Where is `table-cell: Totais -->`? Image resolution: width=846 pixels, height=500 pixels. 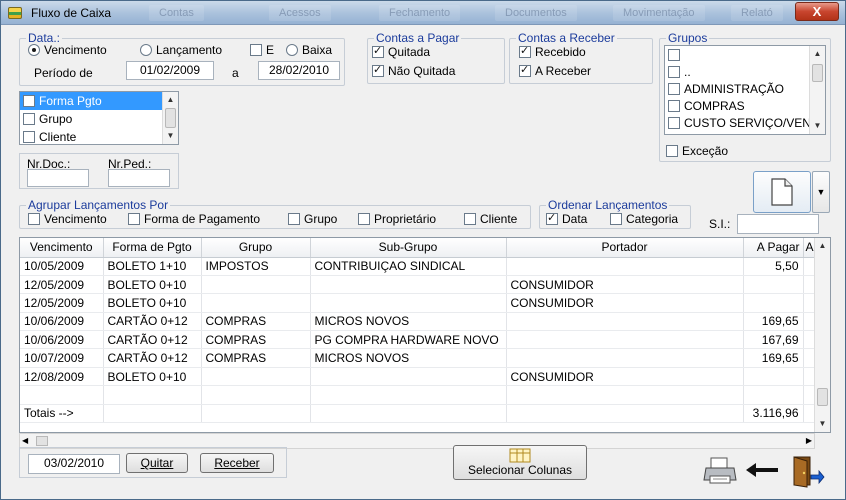 table-cell: Totais --> is located at coordinates (62, 414).